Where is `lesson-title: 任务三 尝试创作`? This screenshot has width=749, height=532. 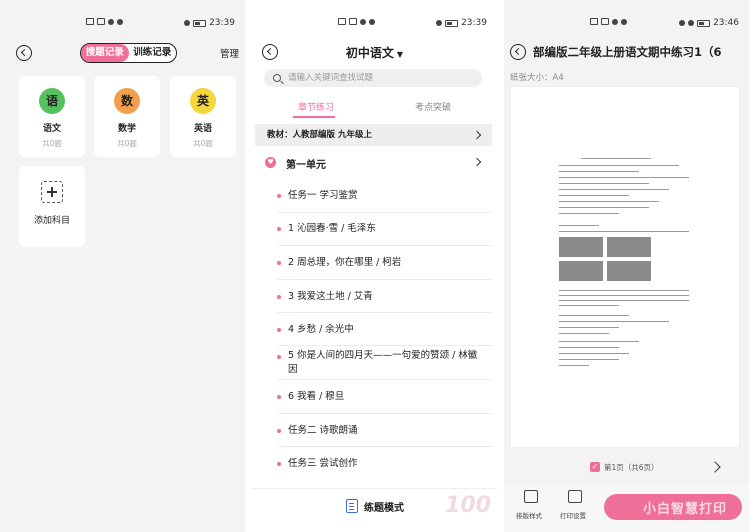
lesson-title: 任务三 尝试创作 is located at coordinates (323, 463).